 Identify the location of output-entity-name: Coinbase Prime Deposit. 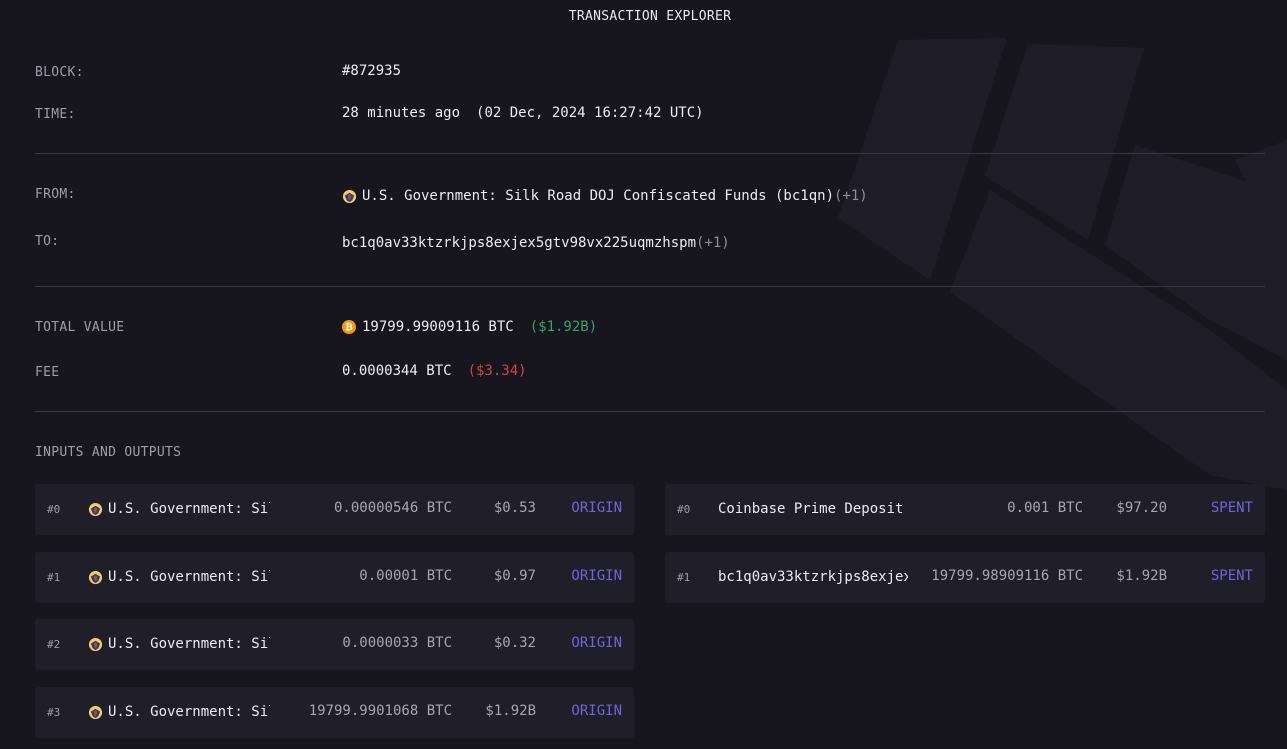
(811, 509).